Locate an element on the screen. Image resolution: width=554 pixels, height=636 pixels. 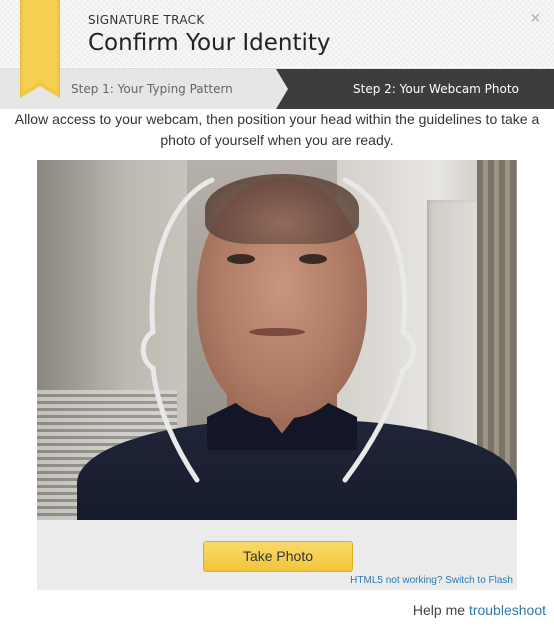
close-icon: × is located at coordinates (535, 19).